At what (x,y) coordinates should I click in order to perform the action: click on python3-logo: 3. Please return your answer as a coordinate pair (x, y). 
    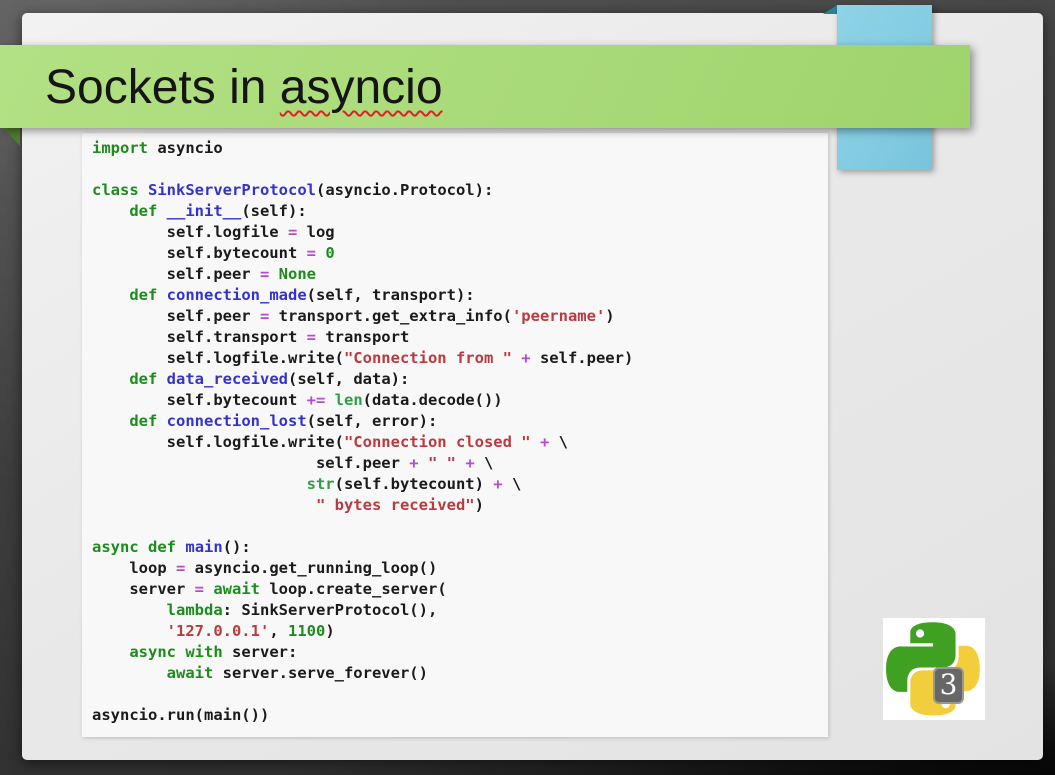
    Looking at the image, I should click on (934, 669).